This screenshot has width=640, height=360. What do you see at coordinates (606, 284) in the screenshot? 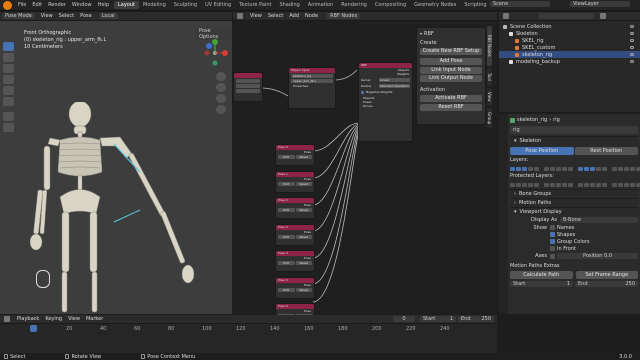
I see `end-frame-field: End 250` at bounding box center [606, 284].